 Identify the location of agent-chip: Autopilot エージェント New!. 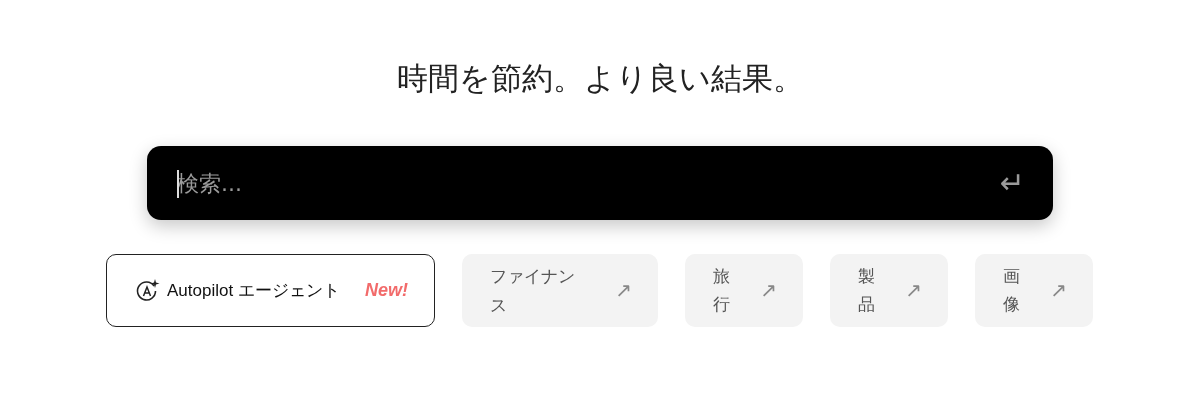
(270, 290).